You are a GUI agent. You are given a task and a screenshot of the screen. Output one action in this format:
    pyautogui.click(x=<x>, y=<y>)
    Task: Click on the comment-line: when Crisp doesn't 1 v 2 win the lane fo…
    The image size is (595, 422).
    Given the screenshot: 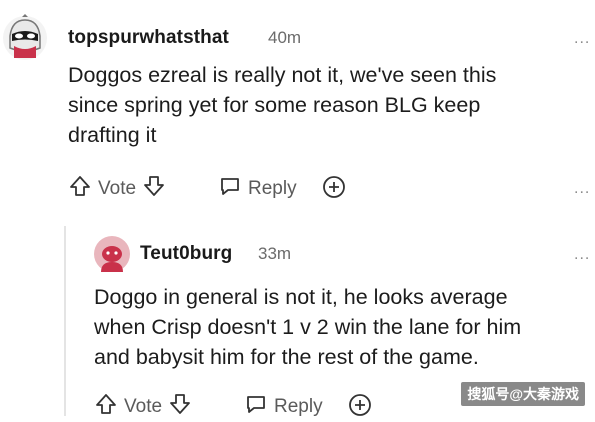 What is the action you would take?
    pyautogui.click(x=308, y=327)
    